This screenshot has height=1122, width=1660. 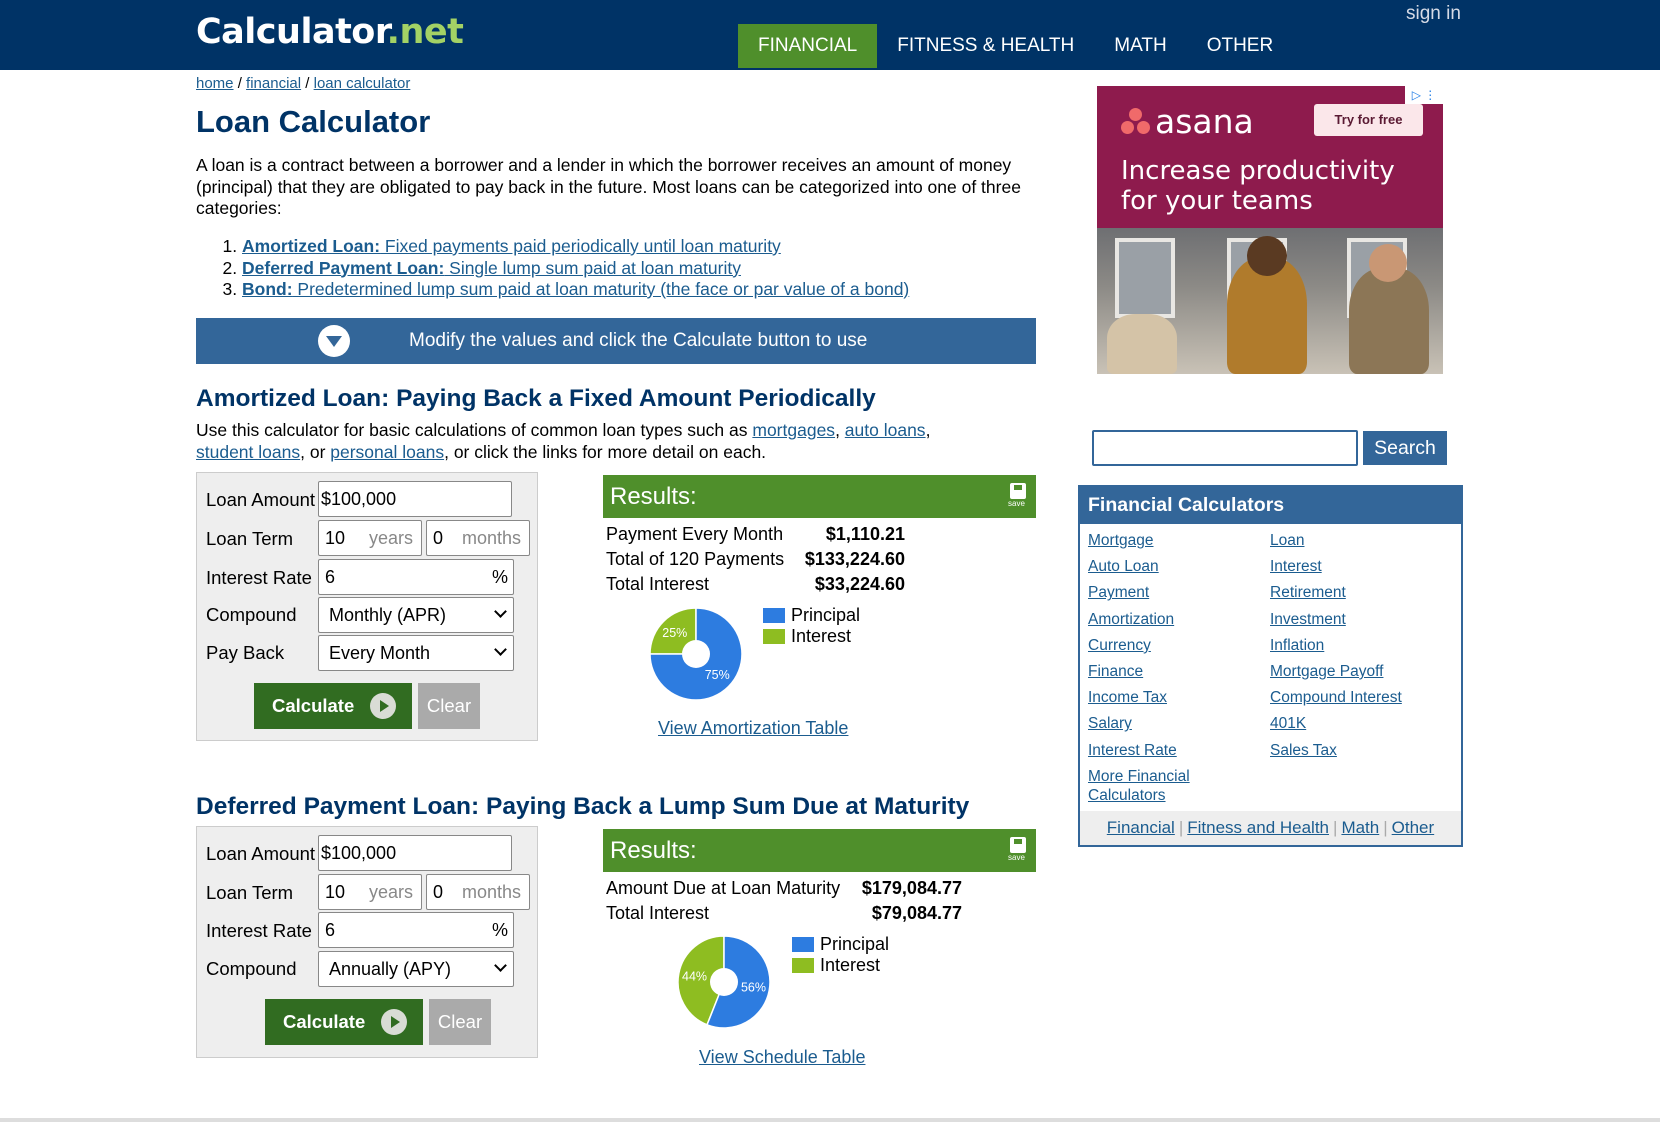 What do you see at coordinates (1127, 795) in the screenshot?
I see `calculator-link: Calculators` at bounding box center [1127, 795].